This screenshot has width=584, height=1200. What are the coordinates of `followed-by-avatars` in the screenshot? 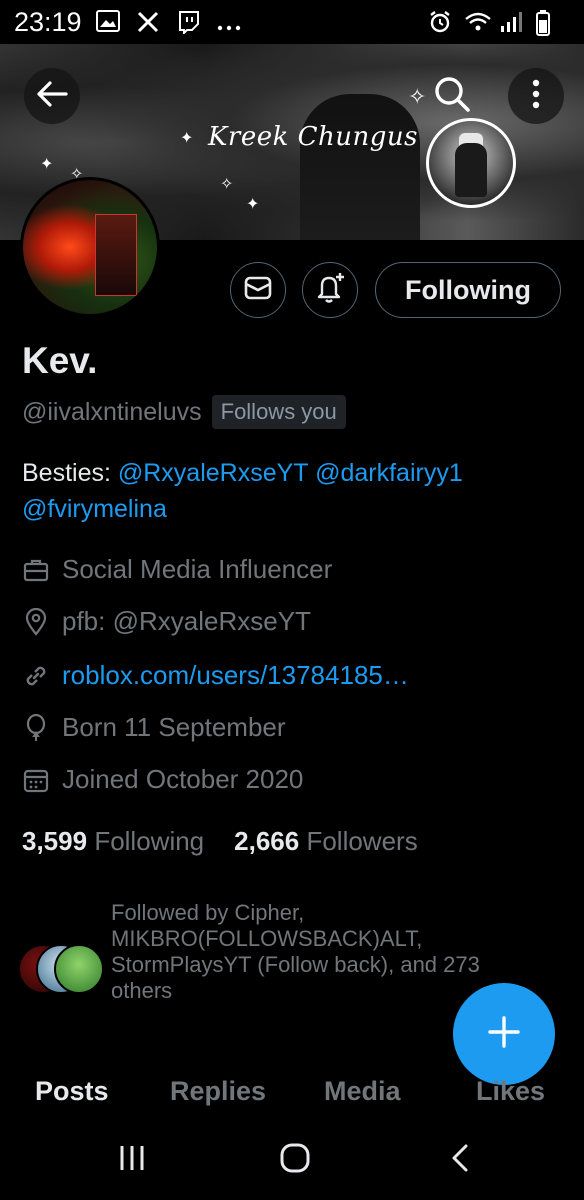 It's located at (63, 969).